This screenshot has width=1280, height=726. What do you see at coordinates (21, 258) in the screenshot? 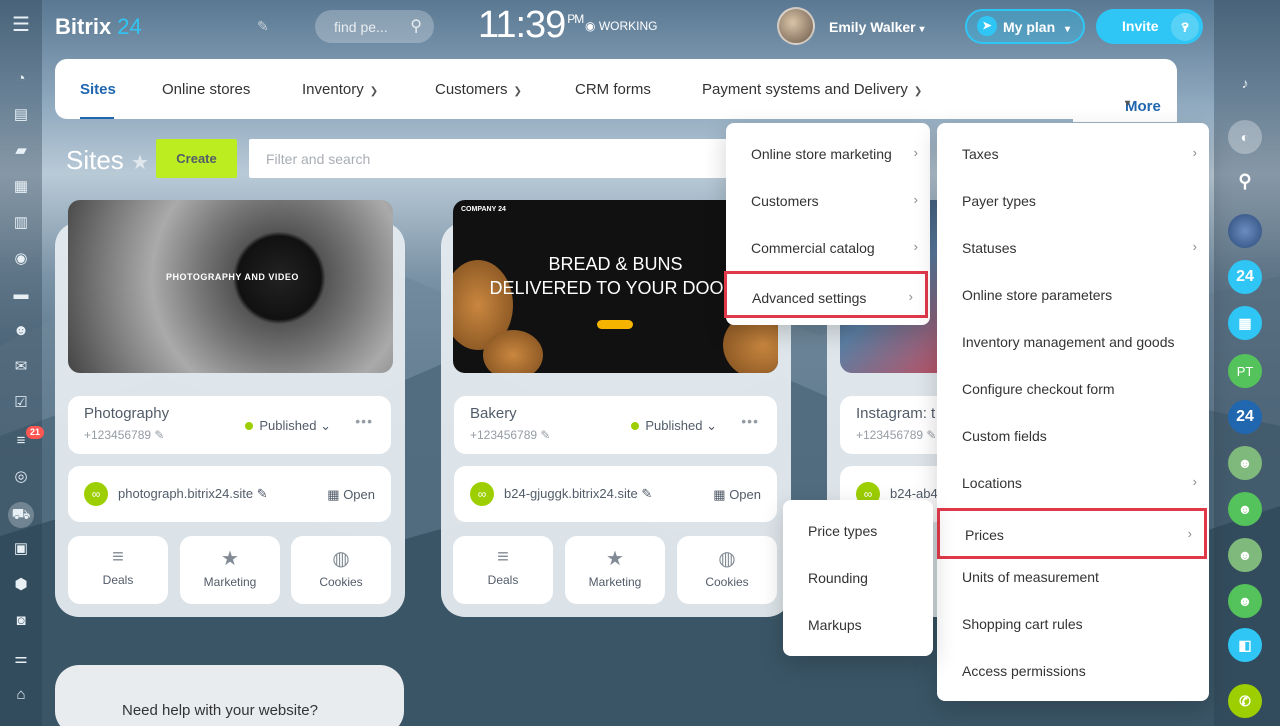
I see `bot-icon: ◉` at bounding box center [21, 258].